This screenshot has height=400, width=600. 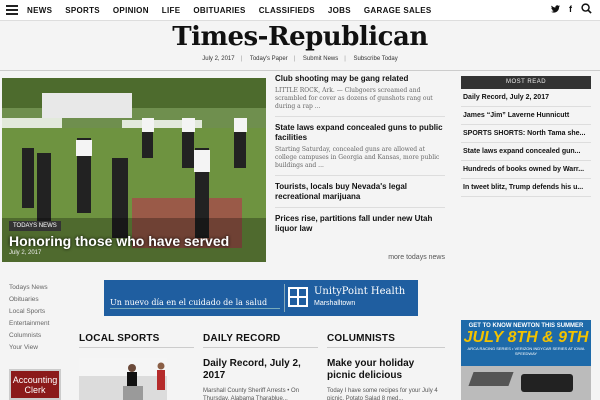 I want to click on daily-record-headline: Daily Record, July 2, 2017, so click(x=260, y=370).